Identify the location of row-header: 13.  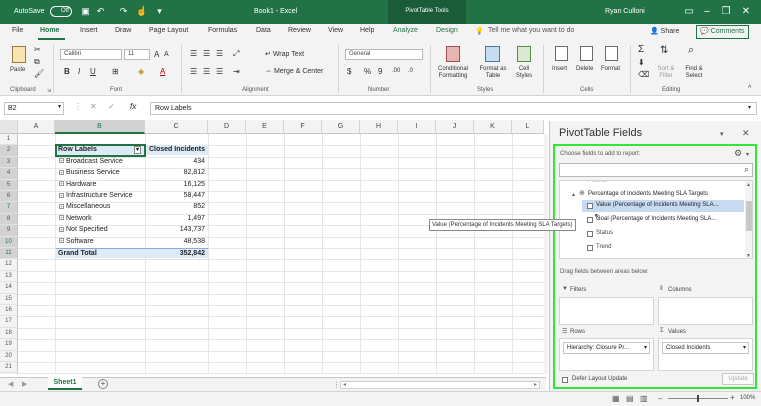
(9, 276).